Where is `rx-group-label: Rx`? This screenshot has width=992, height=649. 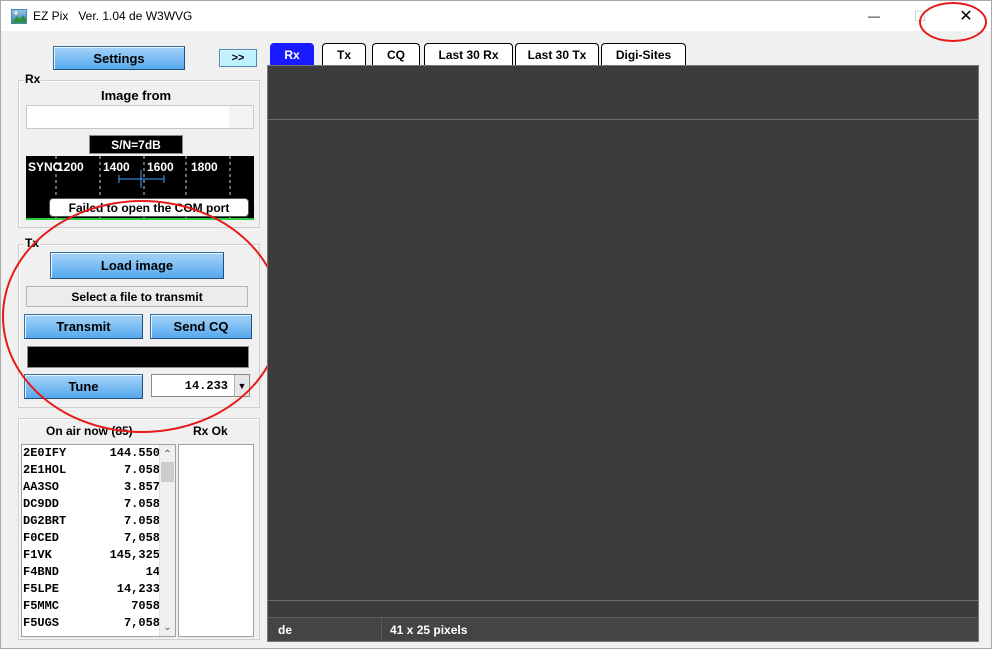 rx-group-label: Rx is located at coordinates (33, 79).